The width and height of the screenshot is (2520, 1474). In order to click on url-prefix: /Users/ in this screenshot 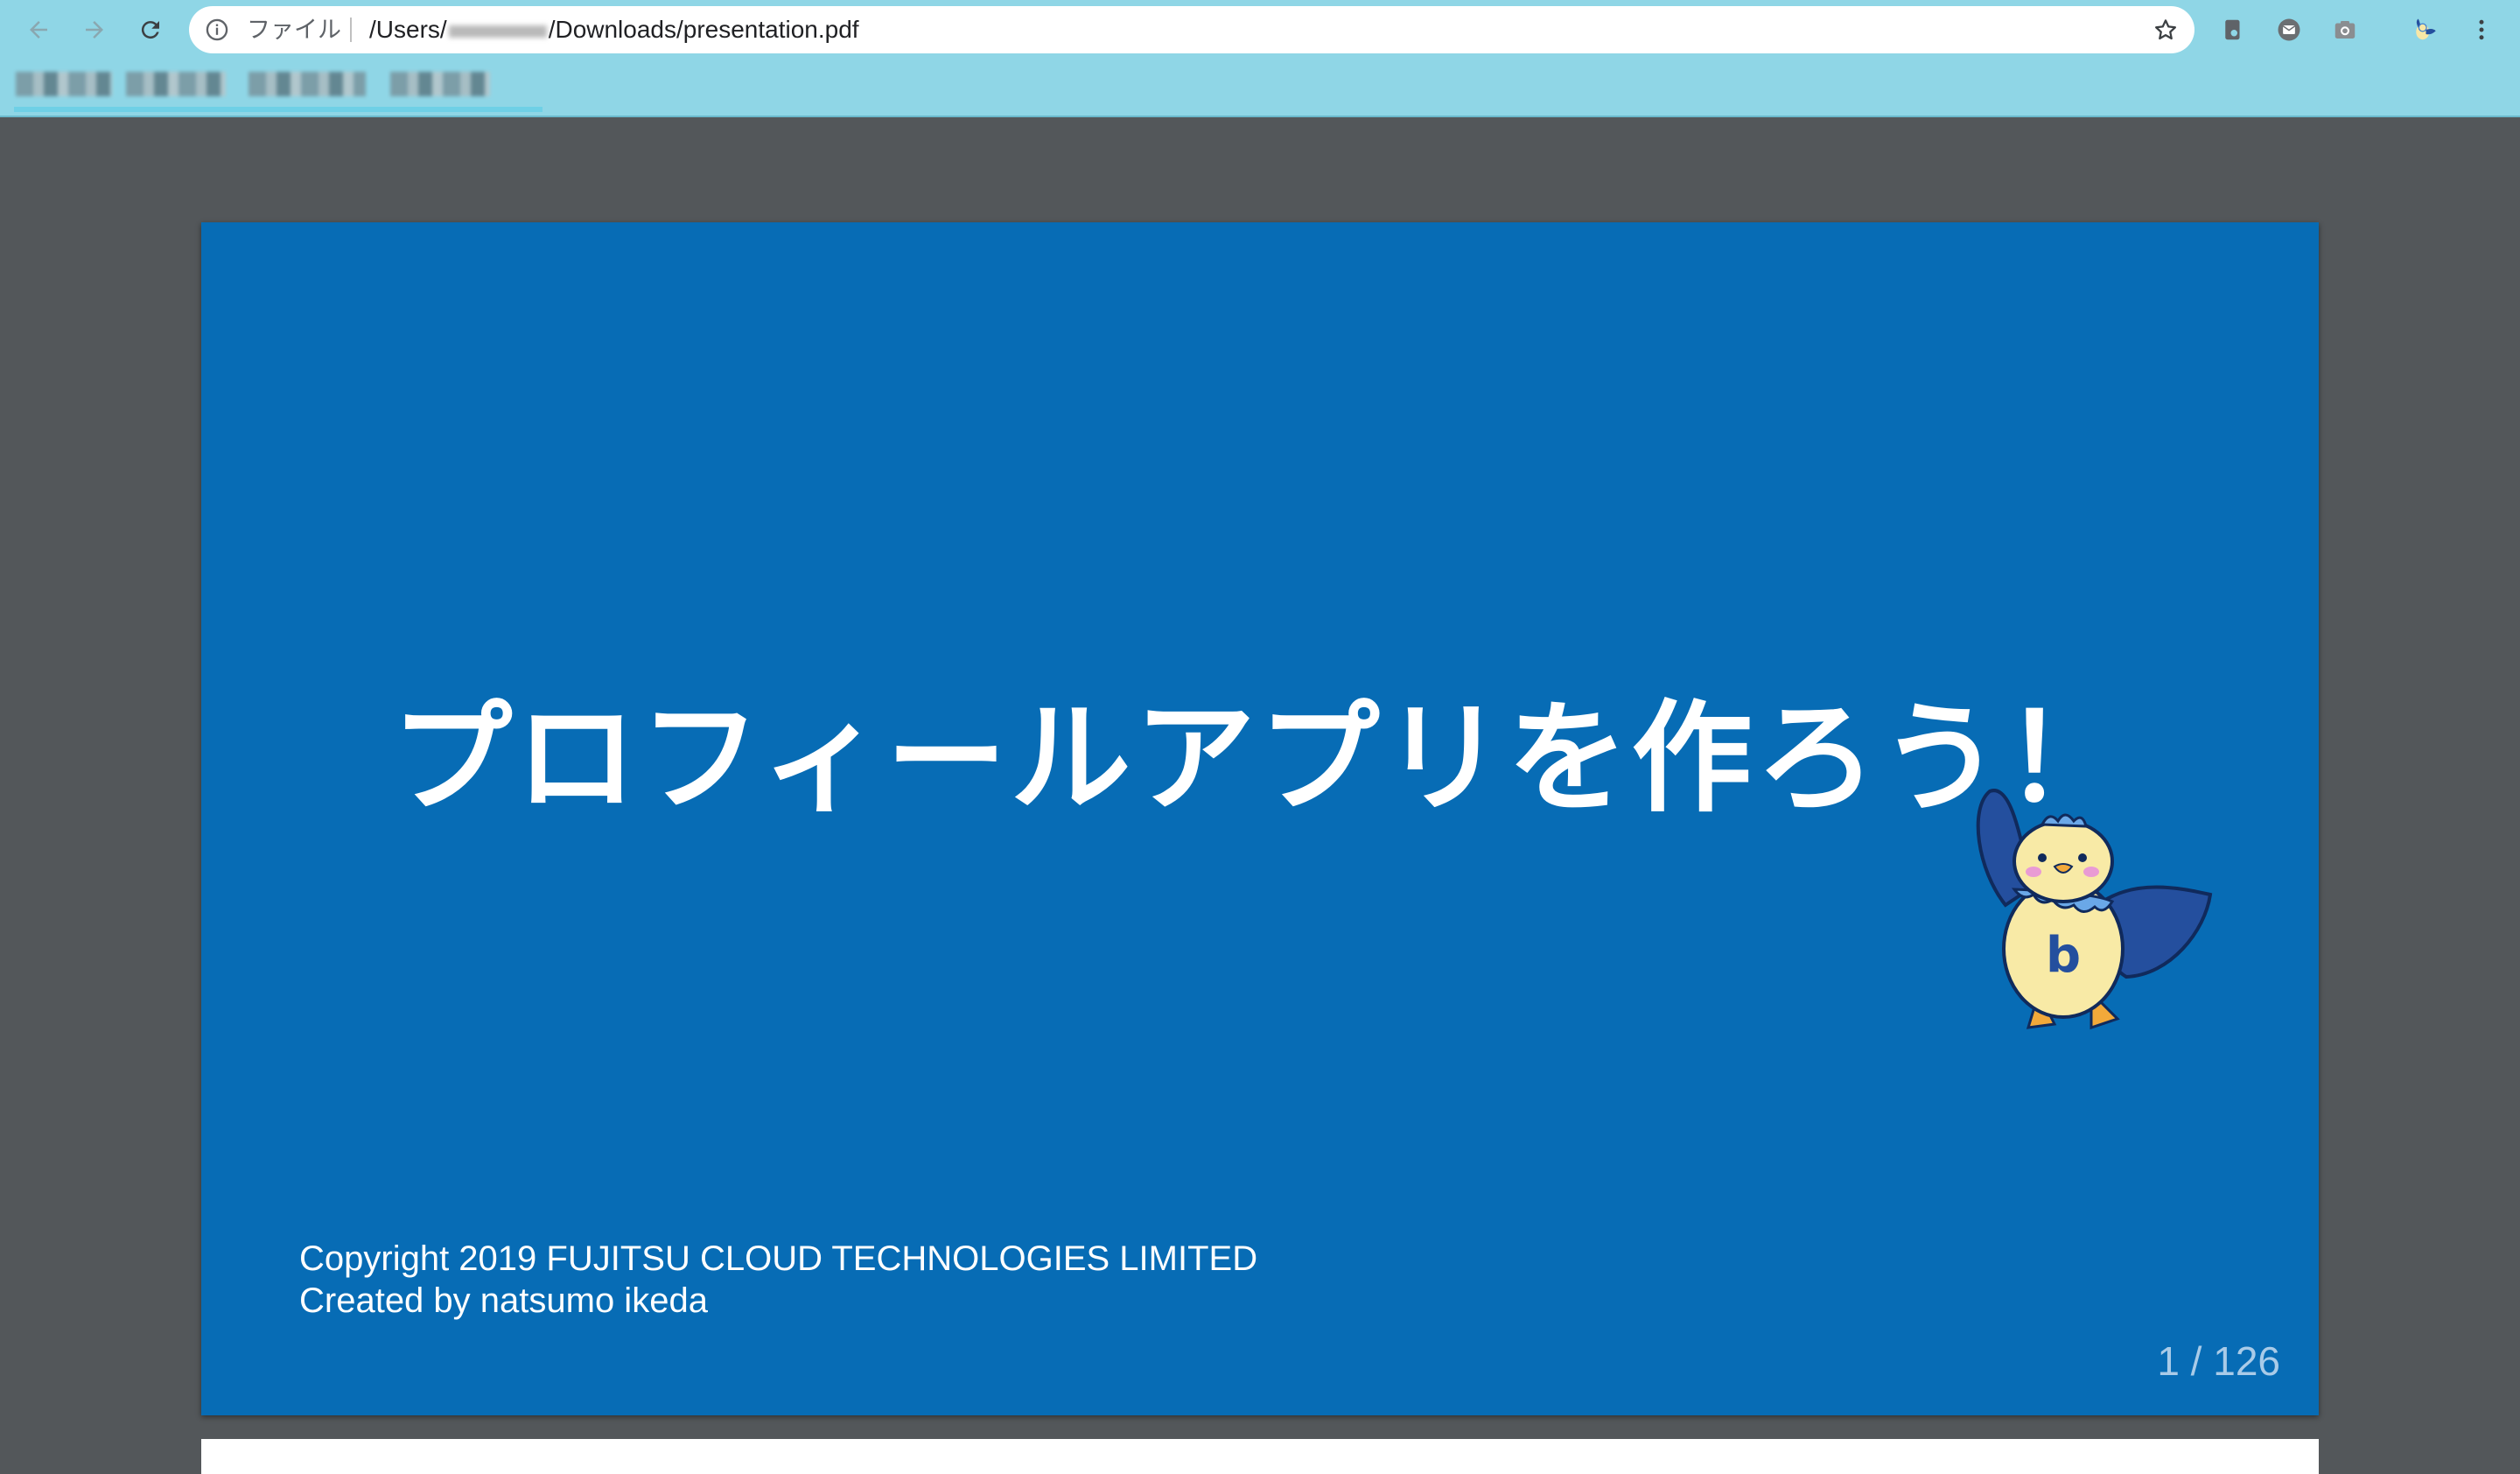, I will do `click(408, 29)`.